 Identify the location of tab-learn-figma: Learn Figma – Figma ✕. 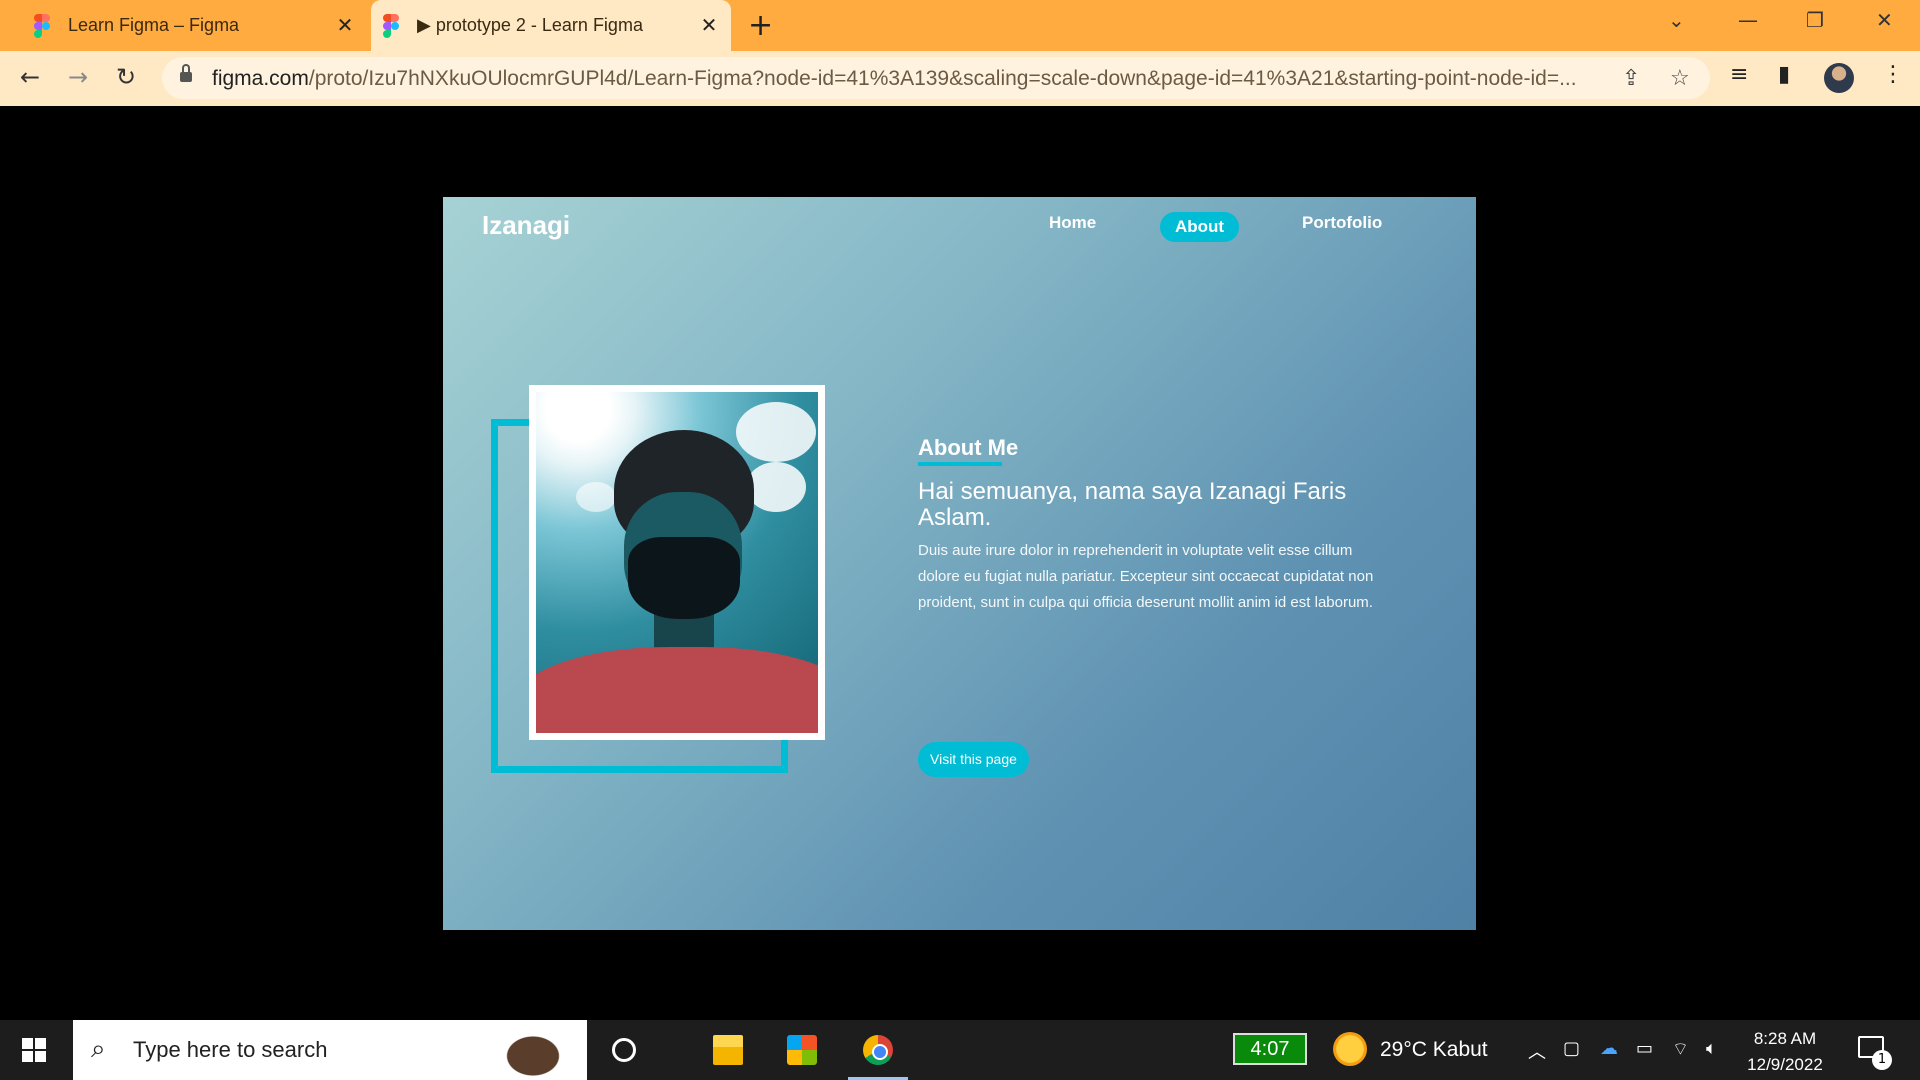
(194, 25).